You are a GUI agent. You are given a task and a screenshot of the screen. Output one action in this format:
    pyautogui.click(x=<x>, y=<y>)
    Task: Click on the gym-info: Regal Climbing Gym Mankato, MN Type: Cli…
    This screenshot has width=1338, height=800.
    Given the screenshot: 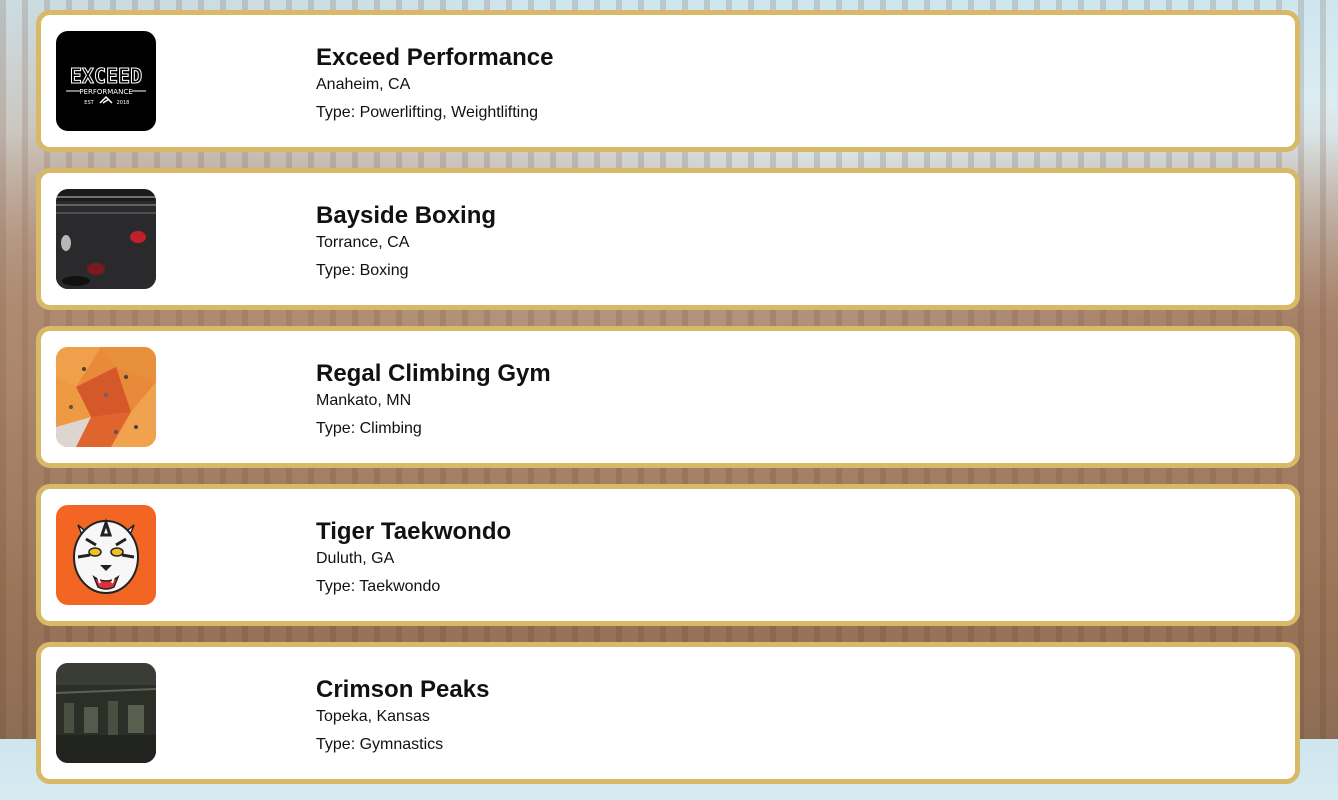 What is the action you would take?
    pyautogui.click(x=433, y=399)
    